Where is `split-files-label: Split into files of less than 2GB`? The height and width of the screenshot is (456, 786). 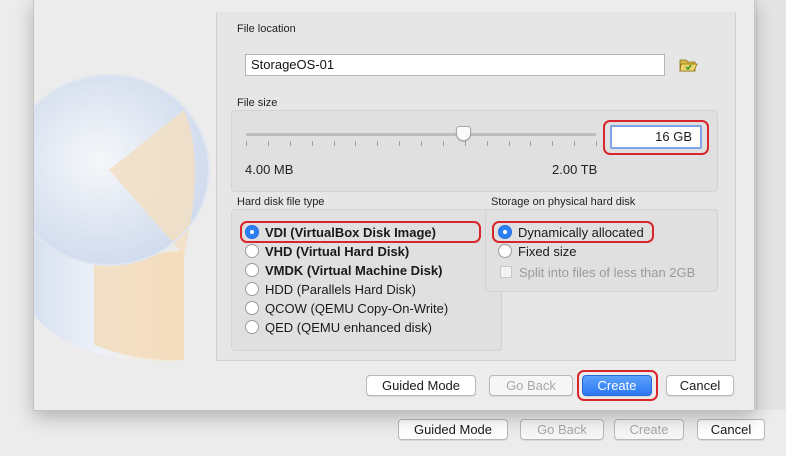
split-files-label: Split into files of less than 2GB is located at coordinates (607, 272).